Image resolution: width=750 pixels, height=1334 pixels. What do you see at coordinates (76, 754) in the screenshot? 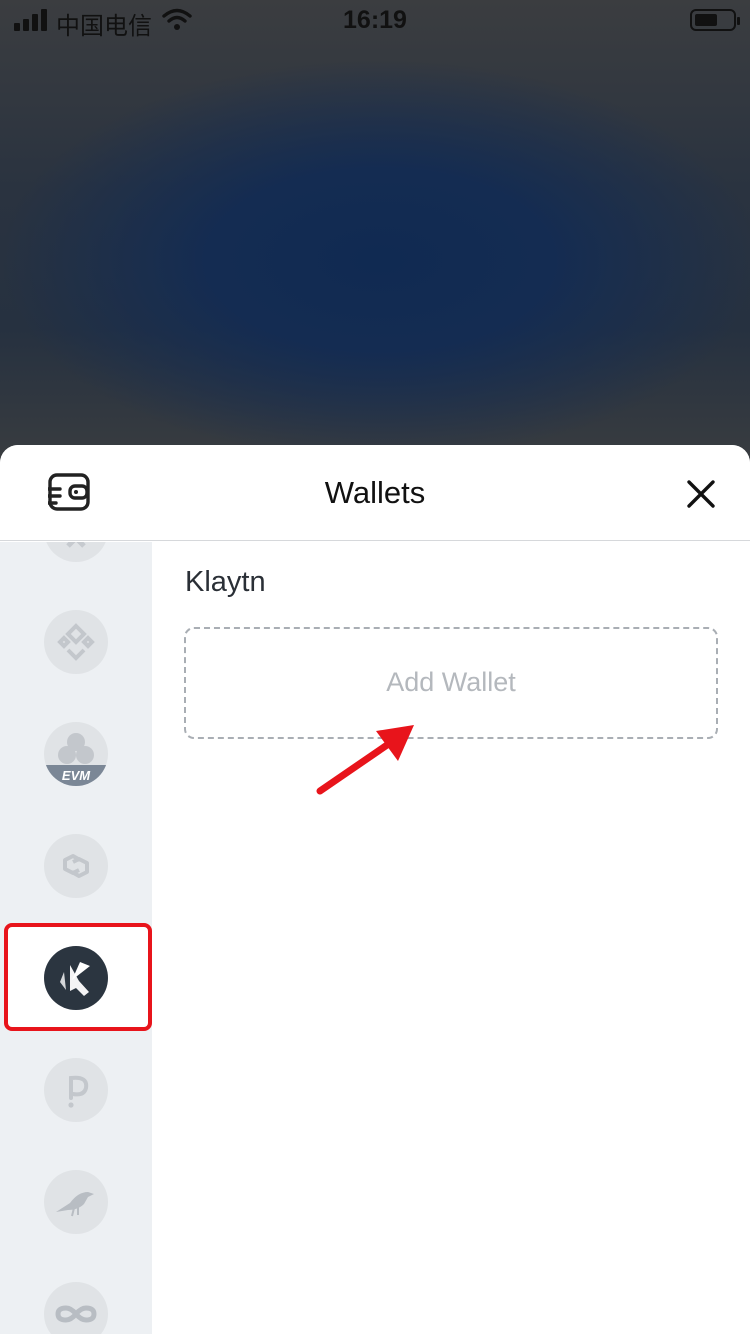
I see `evm-icon: EVM` at bounding box center [76, 754].